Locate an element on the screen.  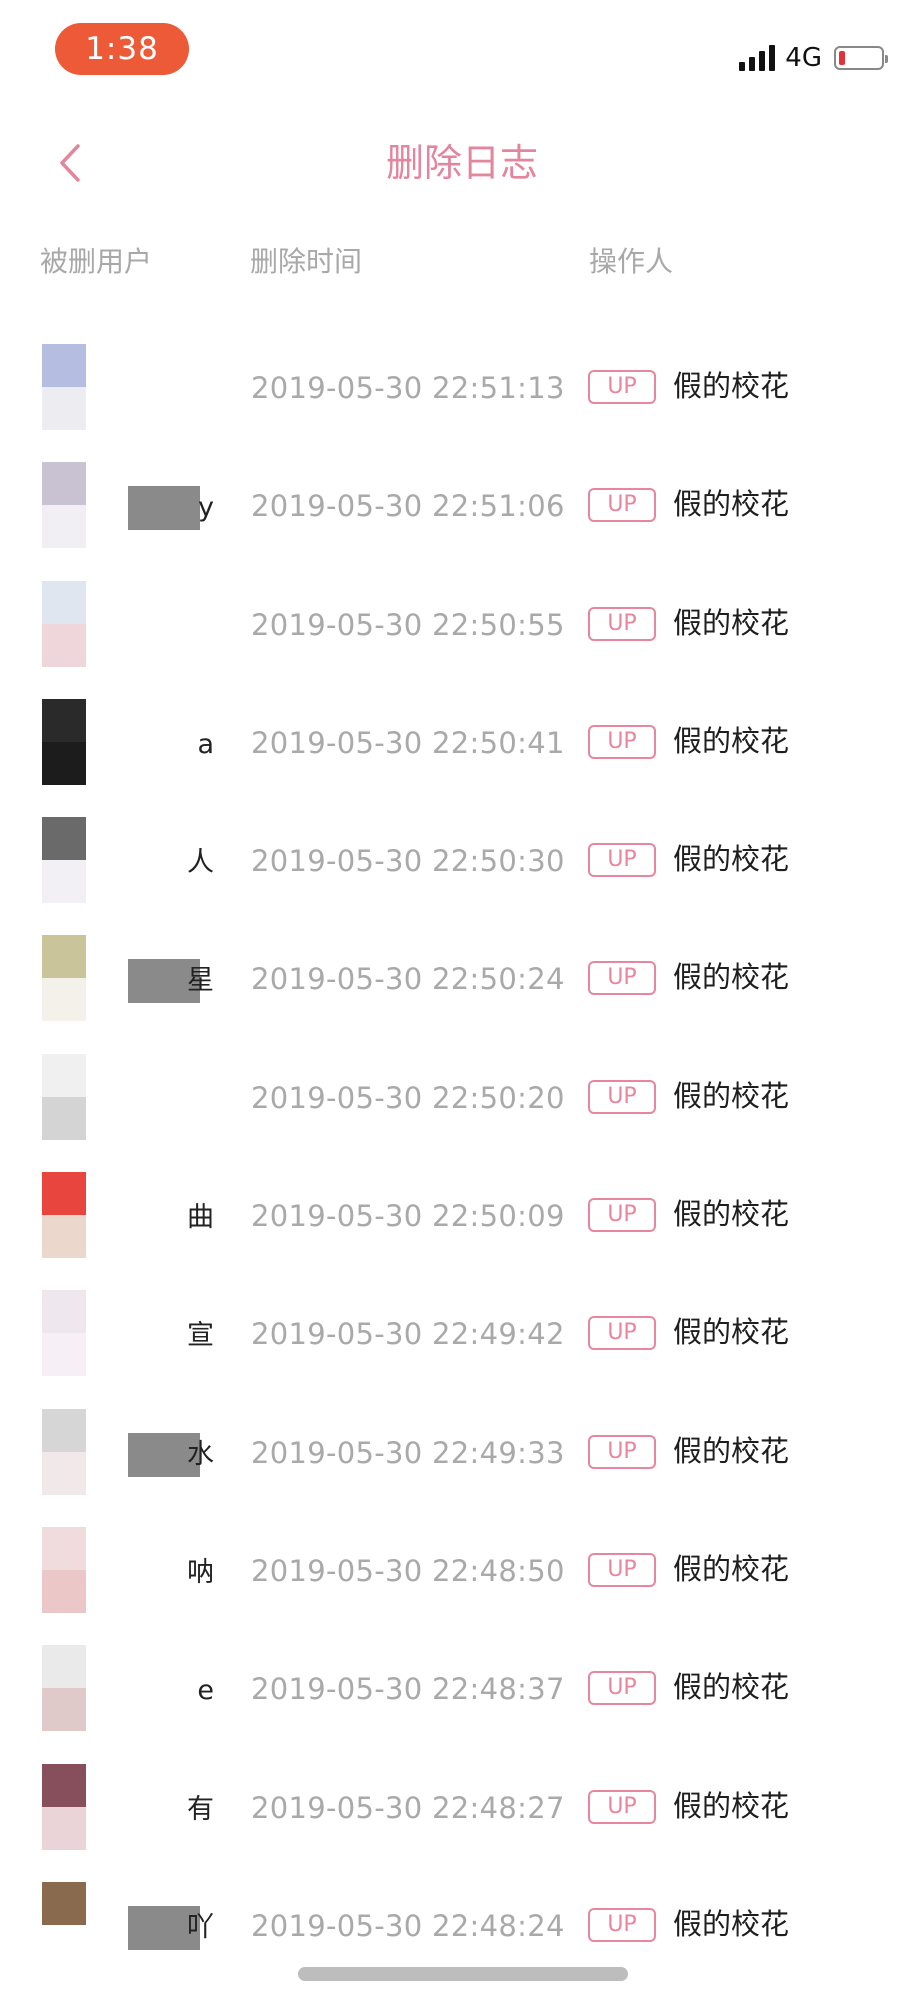
table-row: 宣 2019-05-30 22:49:42 UP 假的校花 is located at coordinates (462, 1325).